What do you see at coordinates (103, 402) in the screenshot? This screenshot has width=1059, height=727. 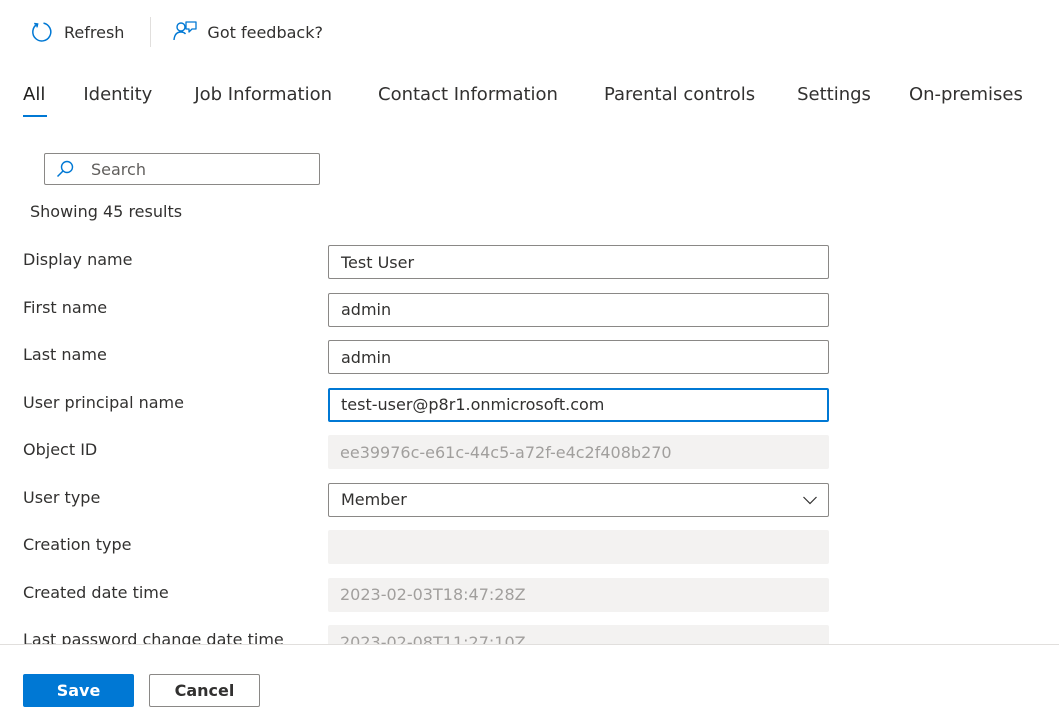 I see `user-principal-name-label: User principal name` at bounding box center [103, 402].